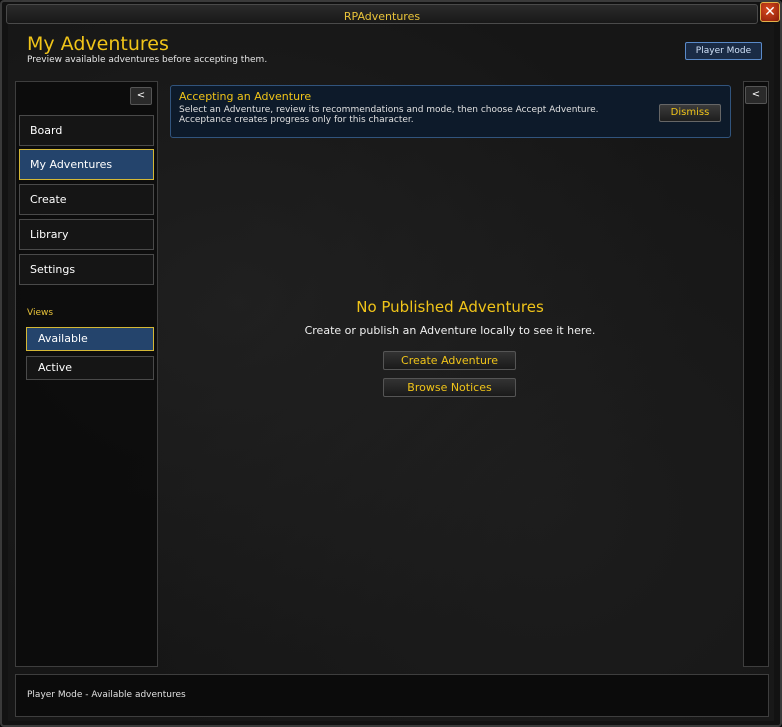  Describe the element at coordinates (392, 695) in the screenshot. I see `status-bar: Player Mode - Available adventures` at that location.